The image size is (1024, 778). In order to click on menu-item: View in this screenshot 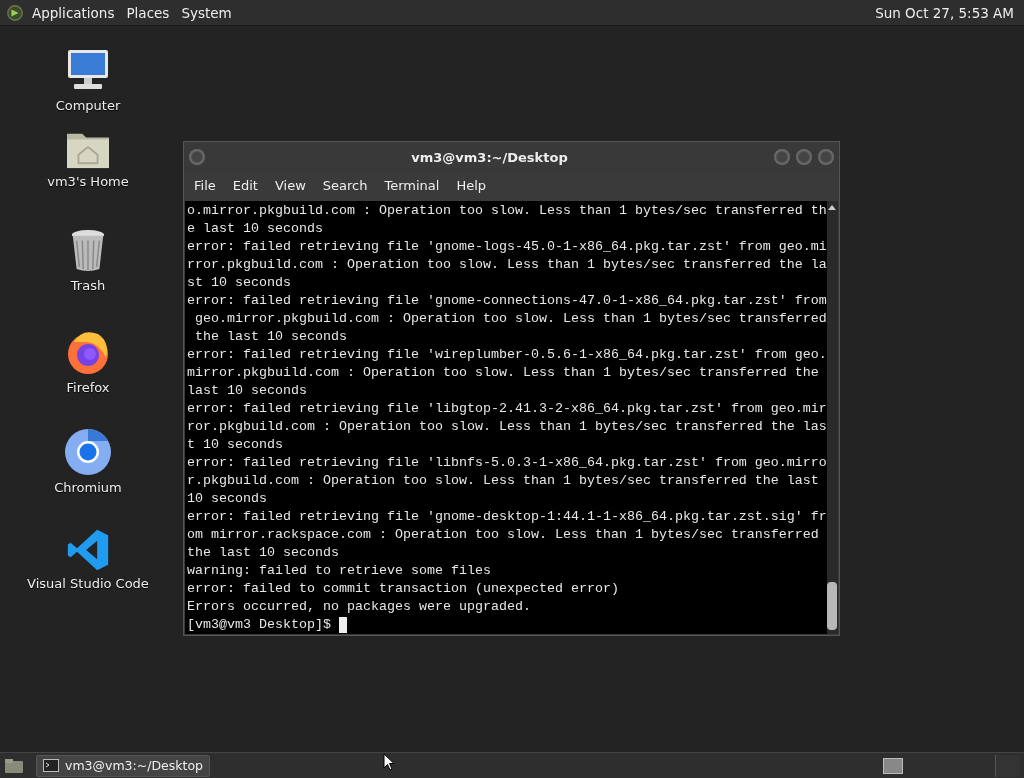, I will do `click(290, 186)`.